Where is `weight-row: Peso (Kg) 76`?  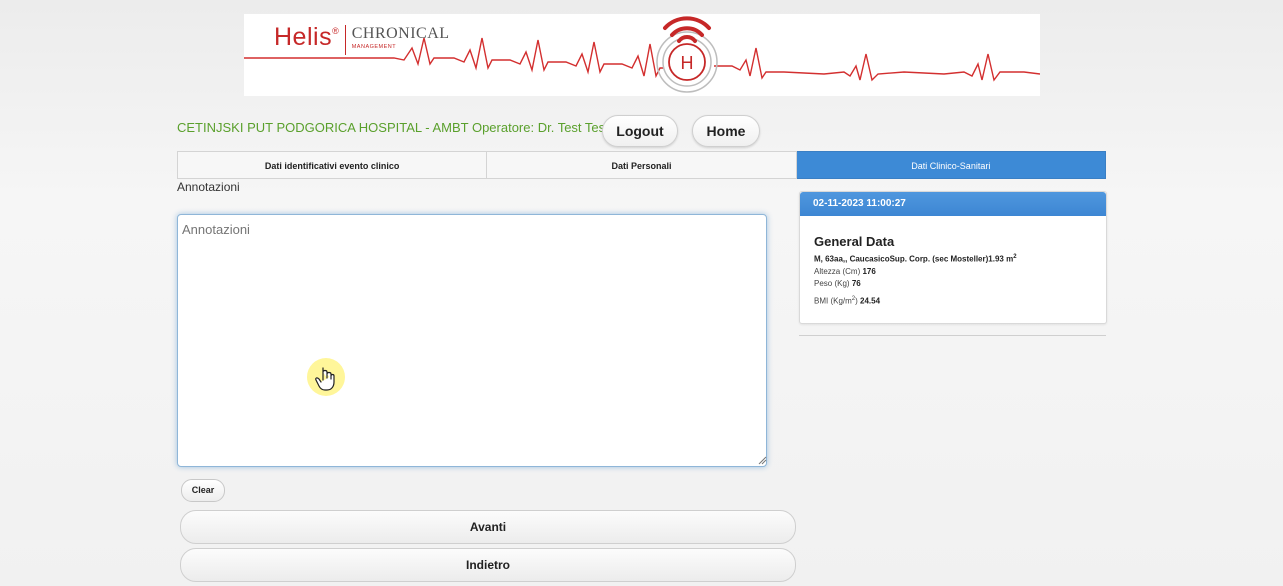 weight-row: Peso (Kg) 76 is located at coordinates (837, 283).